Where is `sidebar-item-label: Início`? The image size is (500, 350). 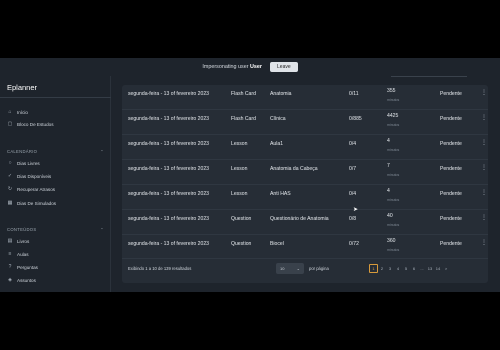
sidebar-item-label: Início is located at coordinates (22, 112).